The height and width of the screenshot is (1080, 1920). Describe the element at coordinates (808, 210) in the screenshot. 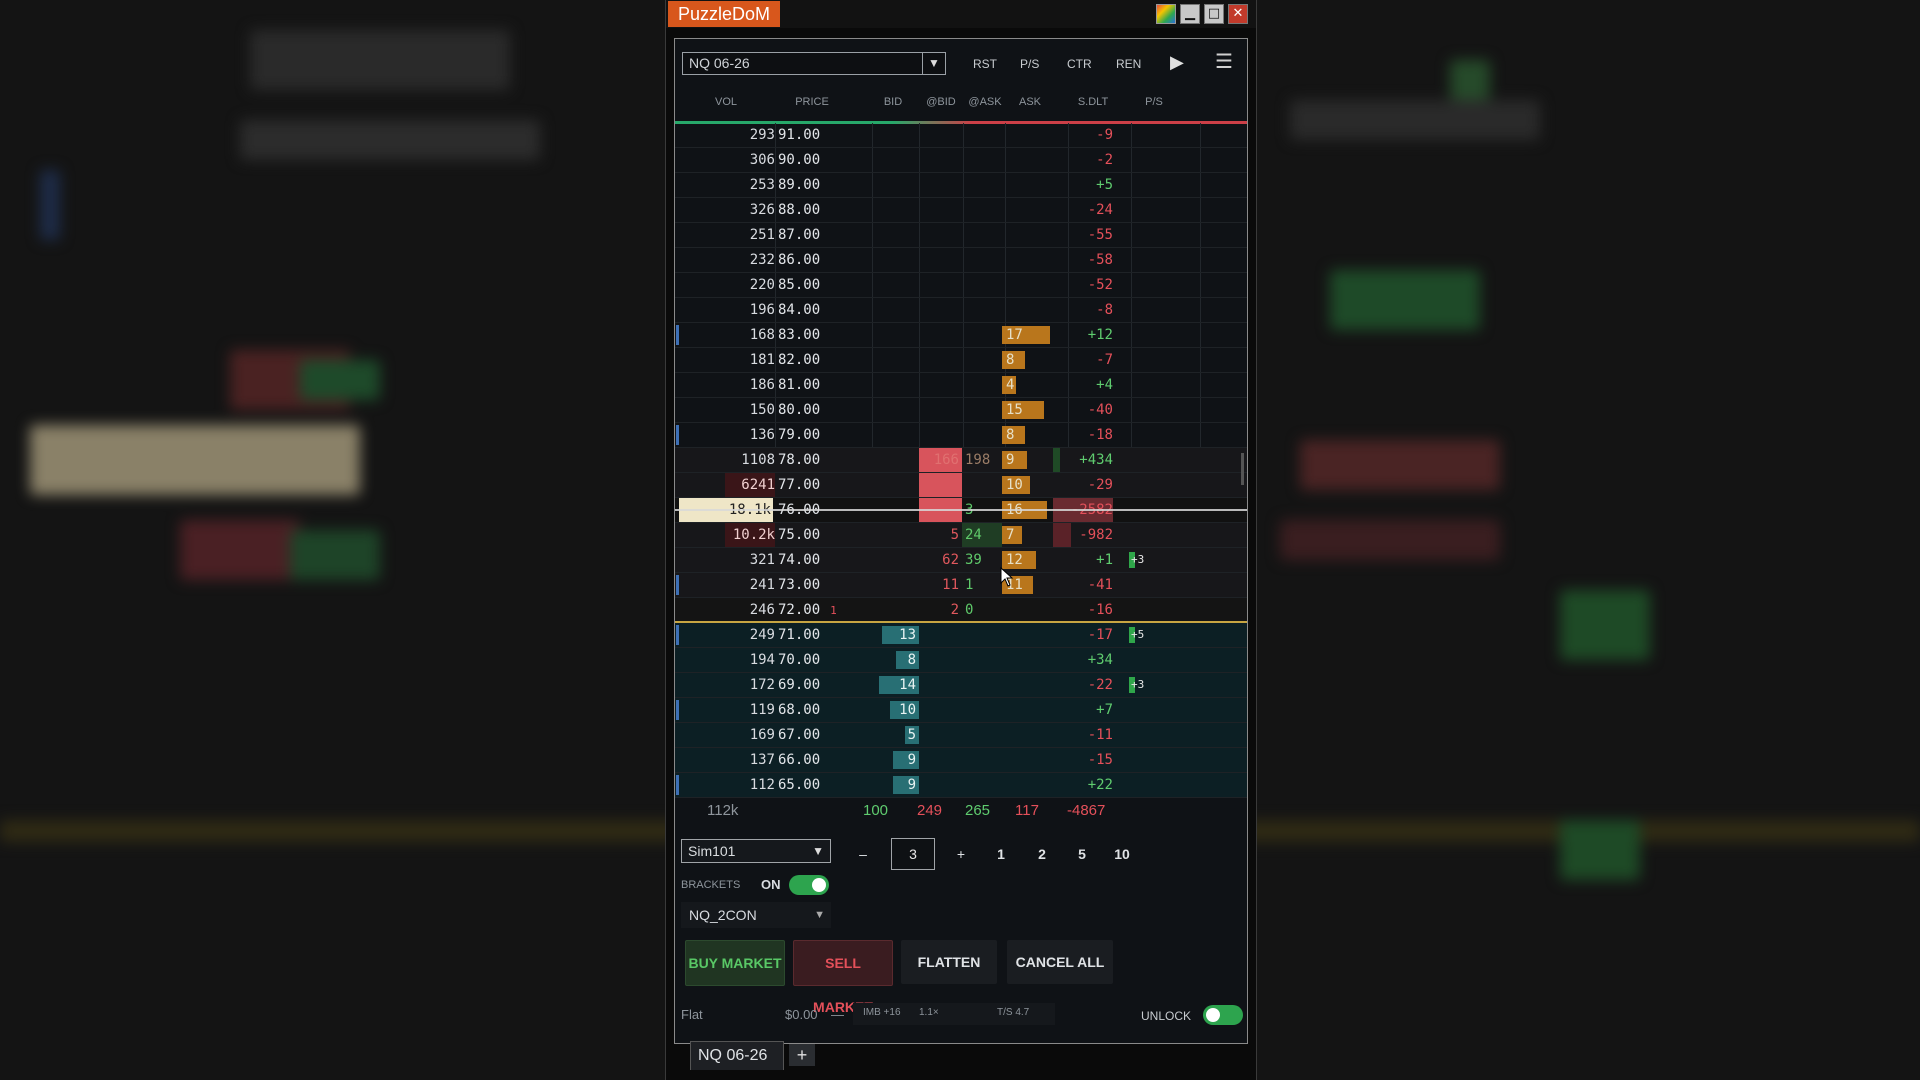

I see `price-cell: 88.00` at that location.